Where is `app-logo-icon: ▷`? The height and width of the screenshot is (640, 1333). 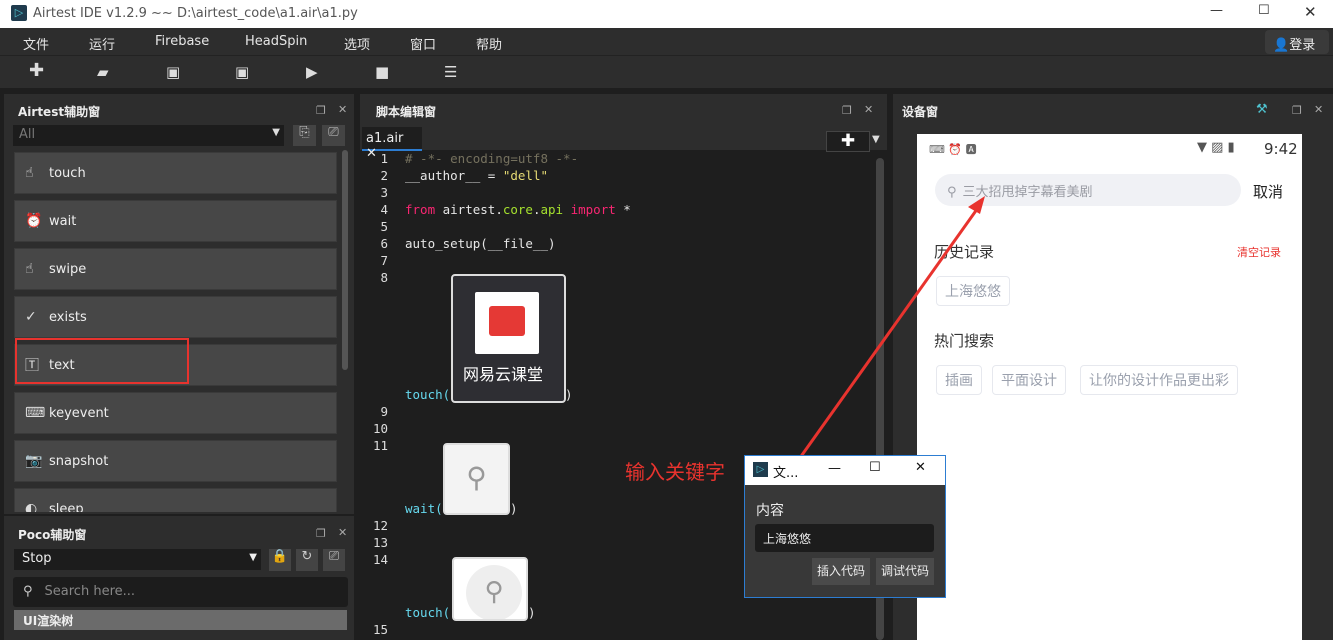 app-logo-icon: ▷ is located at coordinates (760, 469).